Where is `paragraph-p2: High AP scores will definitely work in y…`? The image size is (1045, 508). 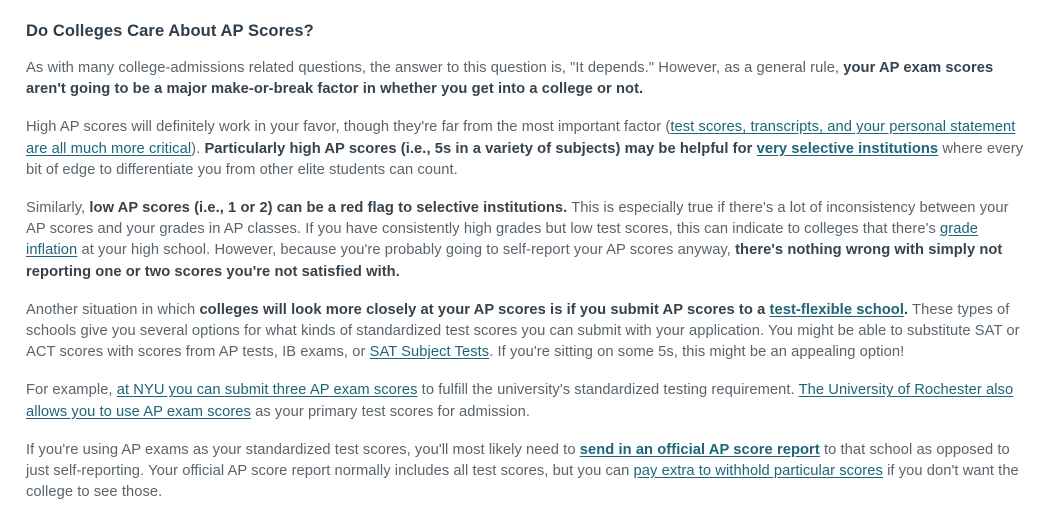 paragraph-p2: High AP scores will definitely work in y… is located at coordinates (527, 149).